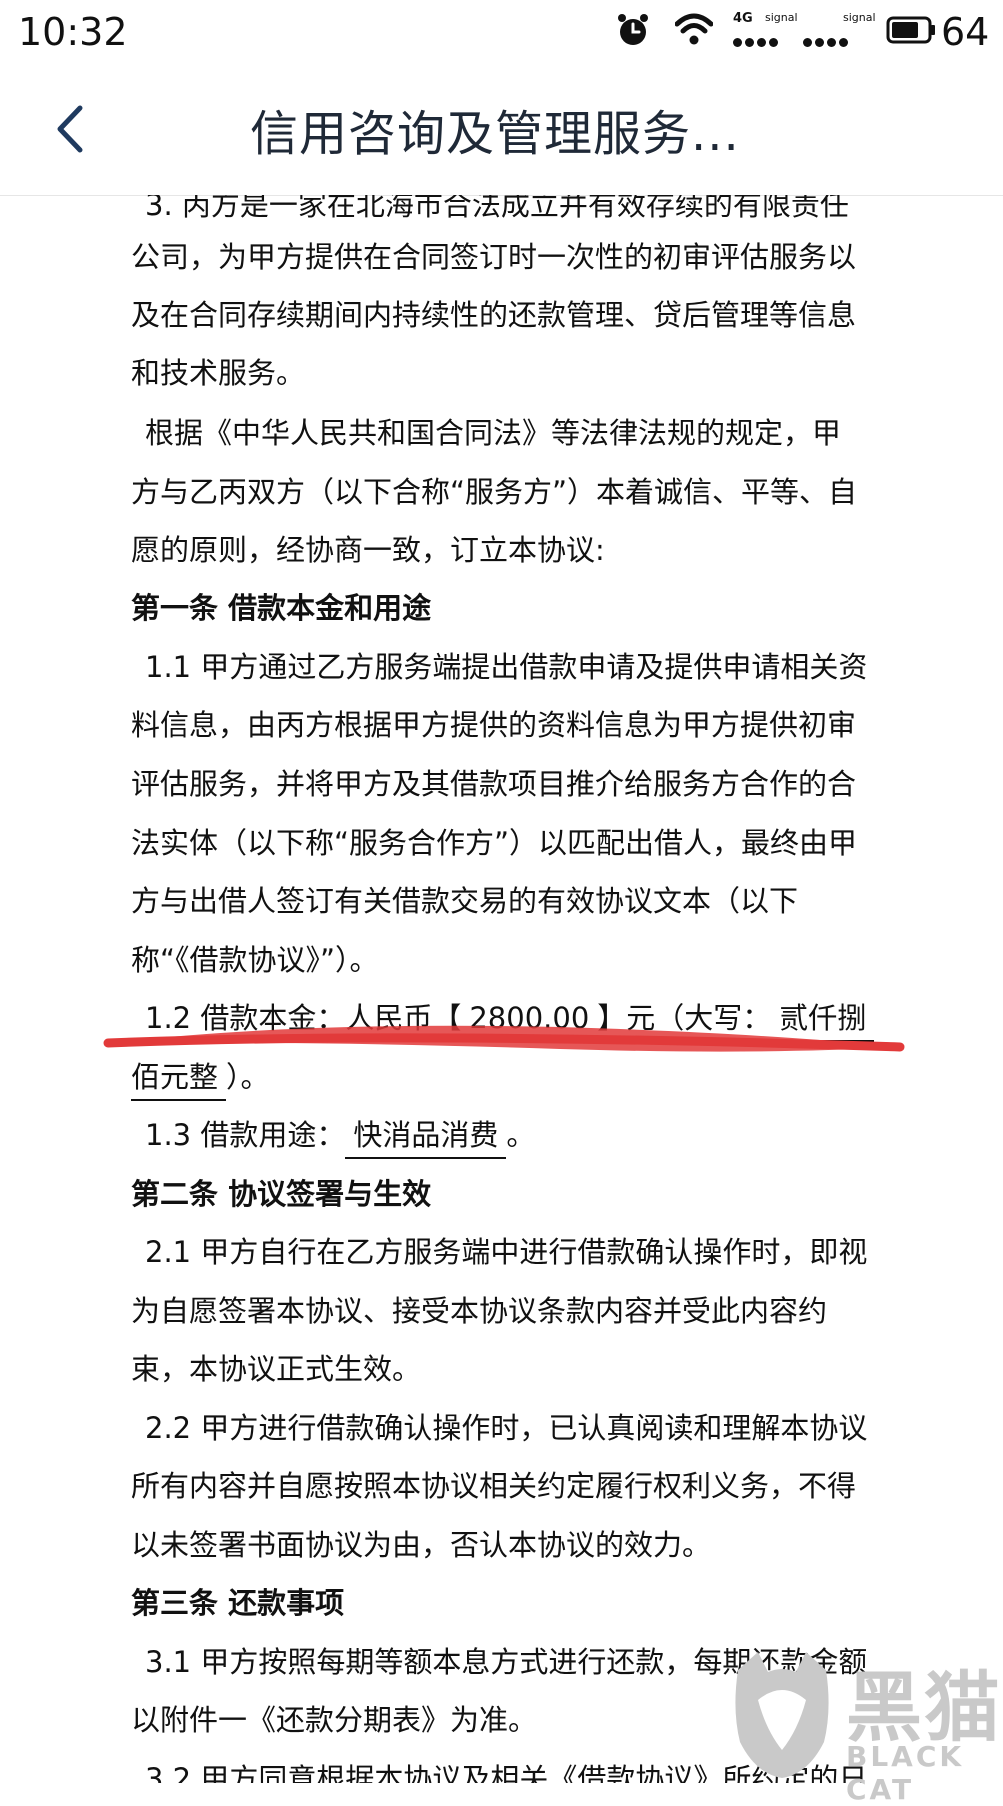 The width and height of the screenshot is (1003, 1806). What do you see at coordinates (506, 1252) in the screenshot?
I see `doc-line: 2.1 甲方自行在乙方服务端中进行借款确认操作时，即视` at bounding box center [506, 1252].